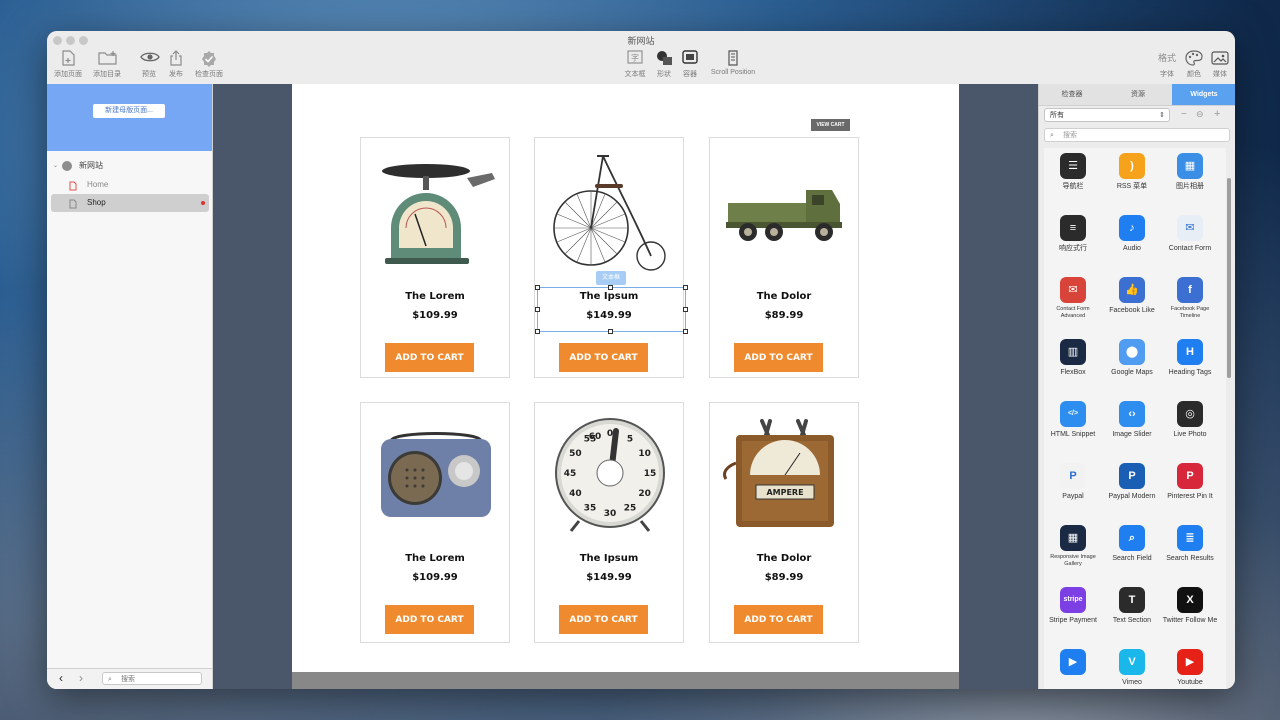  Describe the element at coordinates (1167, 64) in the screenshot. I see `font-button: 格式 字体` at that location.